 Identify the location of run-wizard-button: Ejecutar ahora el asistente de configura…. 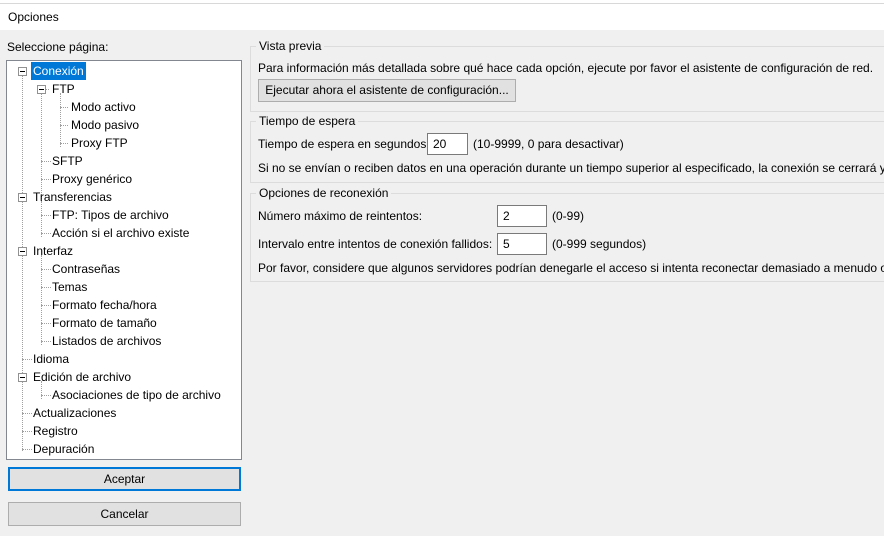
(387, 90).